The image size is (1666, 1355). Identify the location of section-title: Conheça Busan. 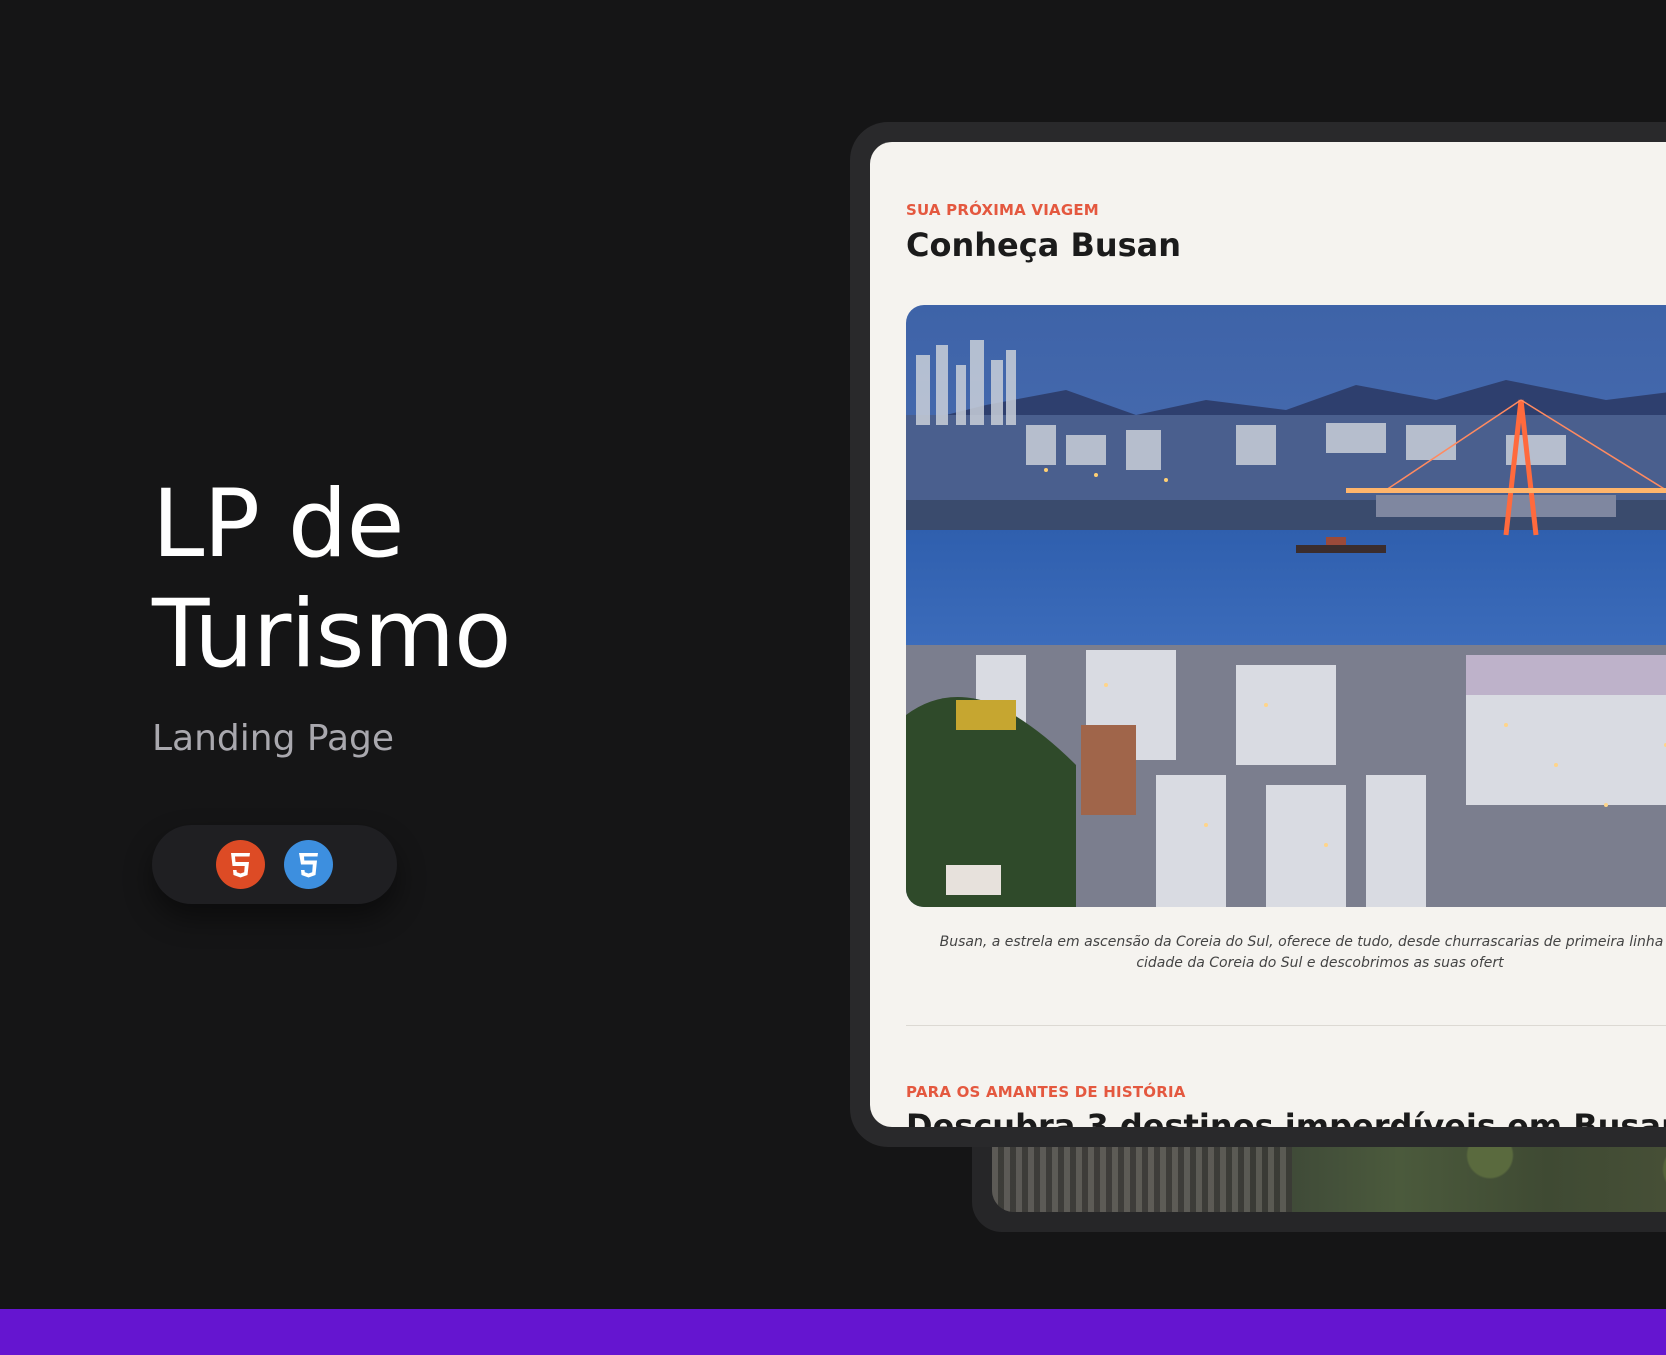
(1044, 245).